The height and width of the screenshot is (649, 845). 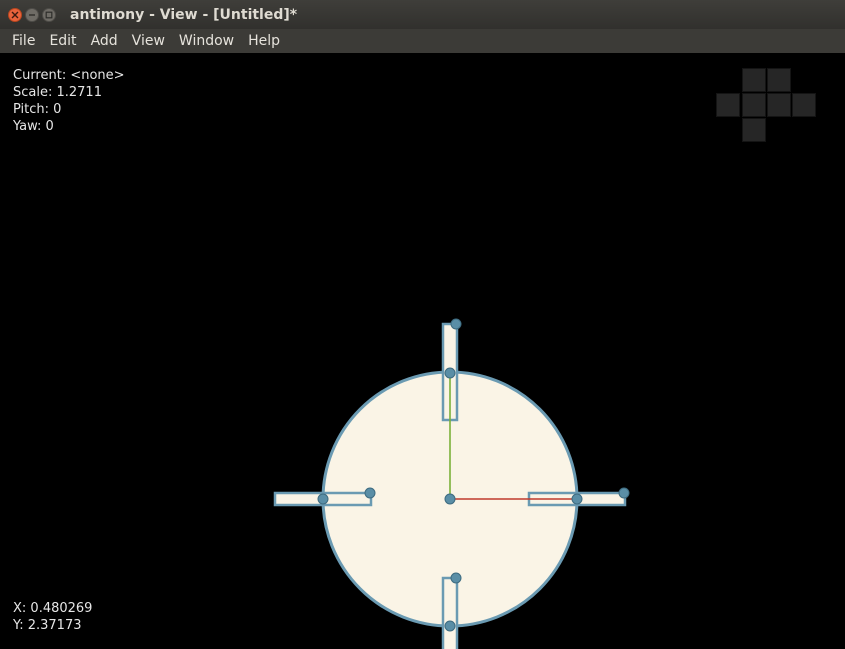 I want to click on close-button, so click(x=15, y=14).